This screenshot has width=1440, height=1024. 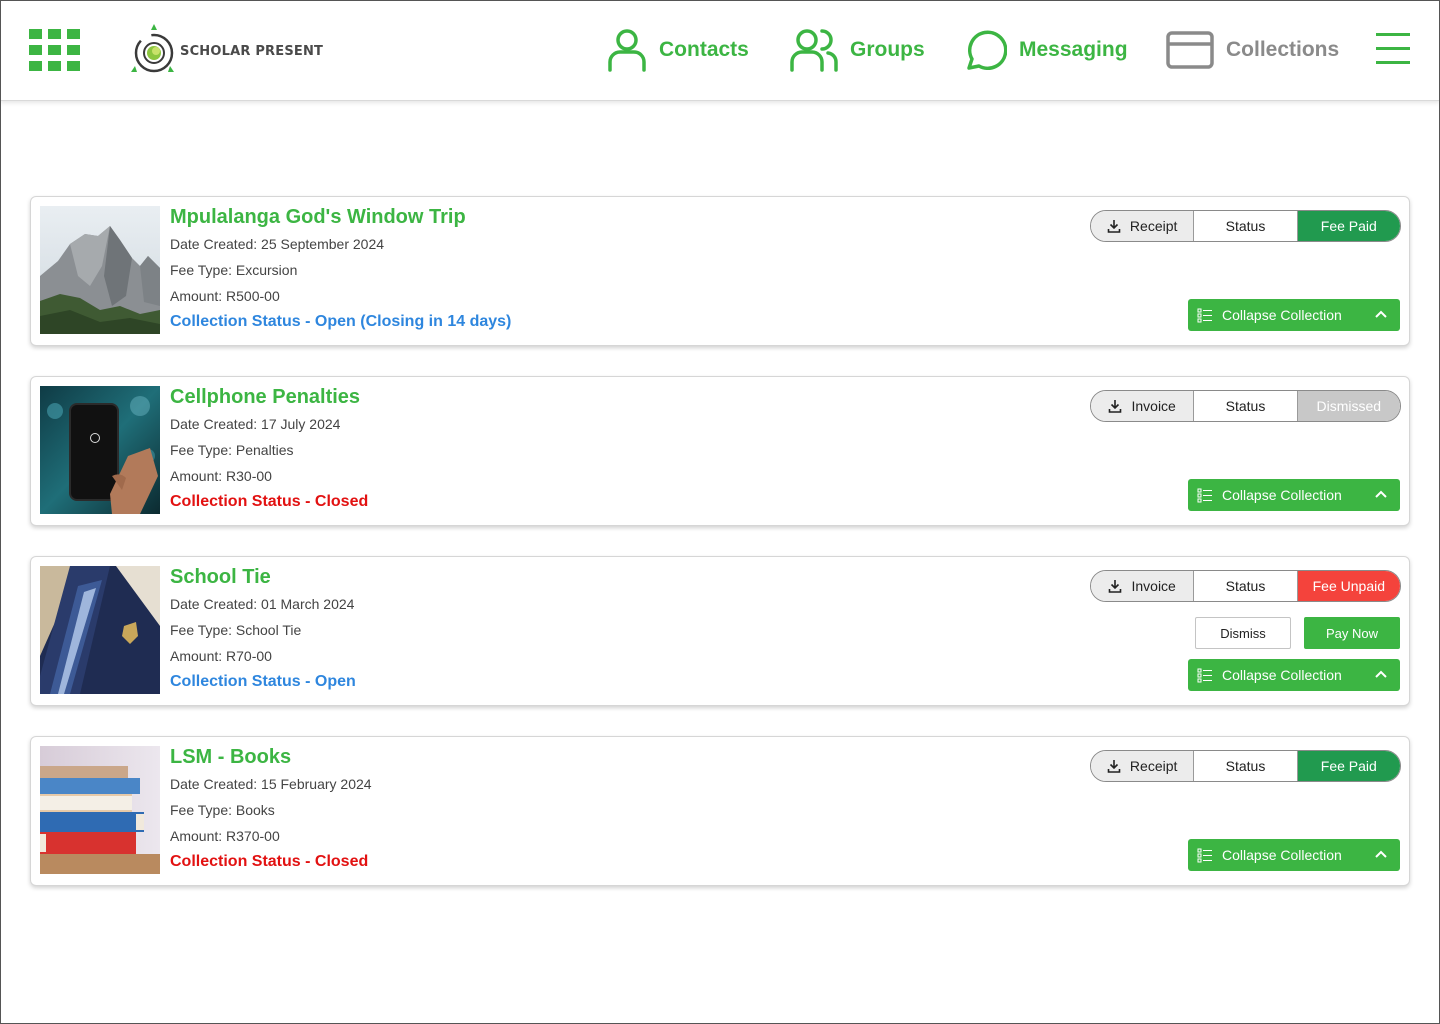 What do you see at coordinates (271, 784) in the screenshot?
I see `date-created: Date Created: 15 February 2024` at bounding box center [271, 784].